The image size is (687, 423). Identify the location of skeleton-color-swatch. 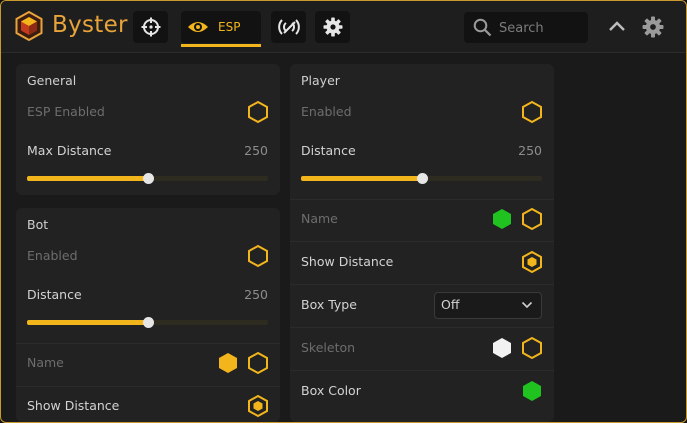
(502, 348).